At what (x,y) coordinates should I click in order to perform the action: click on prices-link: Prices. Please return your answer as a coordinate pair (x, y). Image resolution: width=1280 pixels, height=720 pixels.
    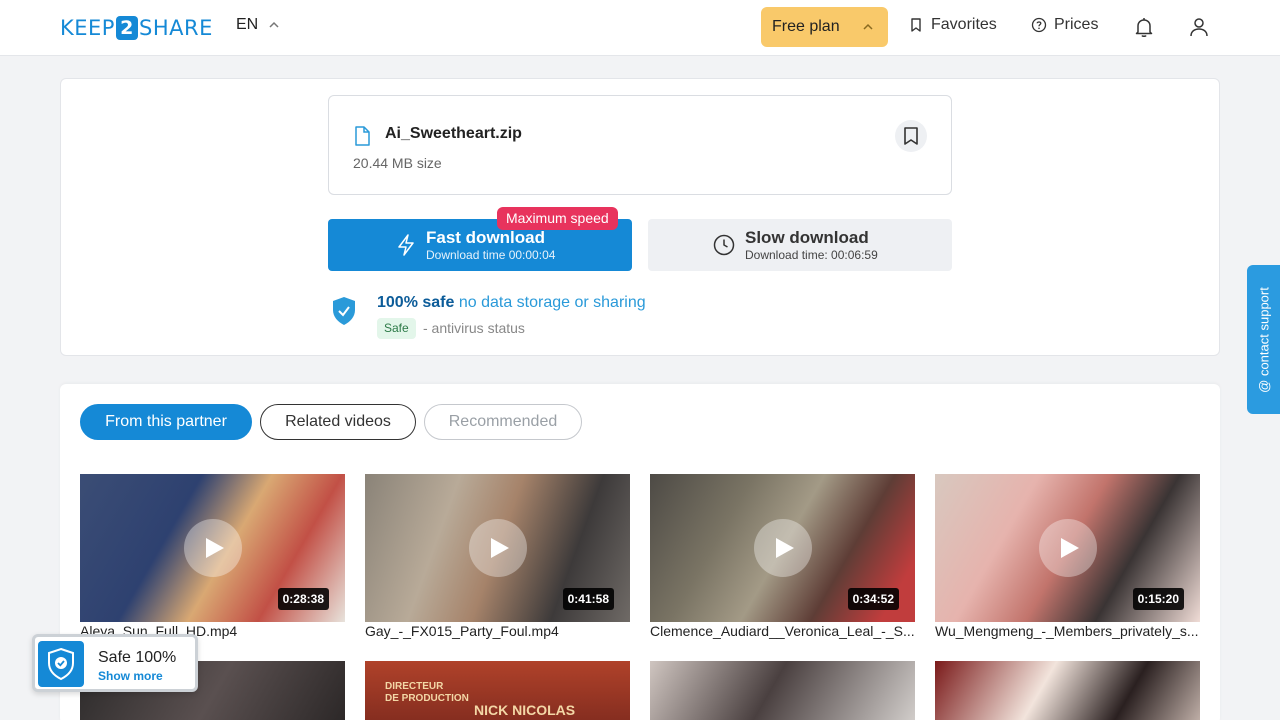
    Looking at the image, I should click on (1064, 25).